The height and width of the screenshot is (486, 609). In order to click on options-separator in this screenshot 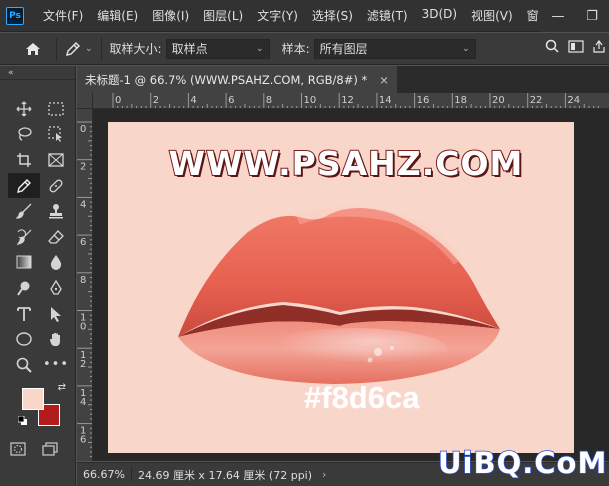, I will do `click(101, 48)`.